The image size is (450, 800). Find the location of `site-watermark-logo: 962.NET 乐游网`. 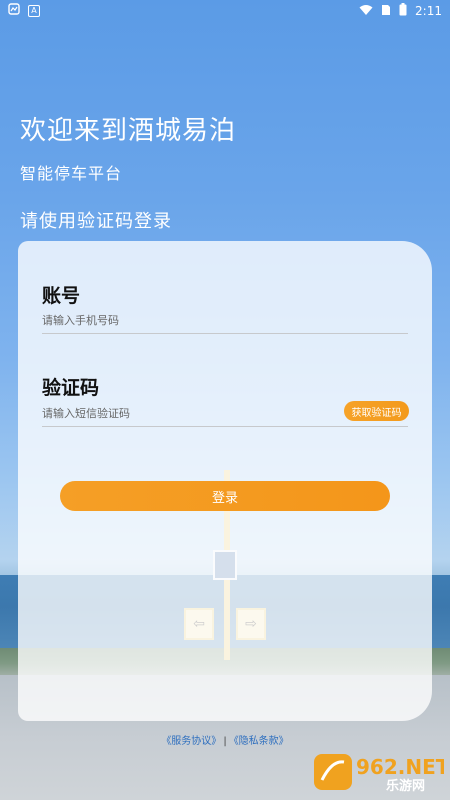

site-watermark-logo: 962.NET 乐游网 is located at coordinates (381, 772).